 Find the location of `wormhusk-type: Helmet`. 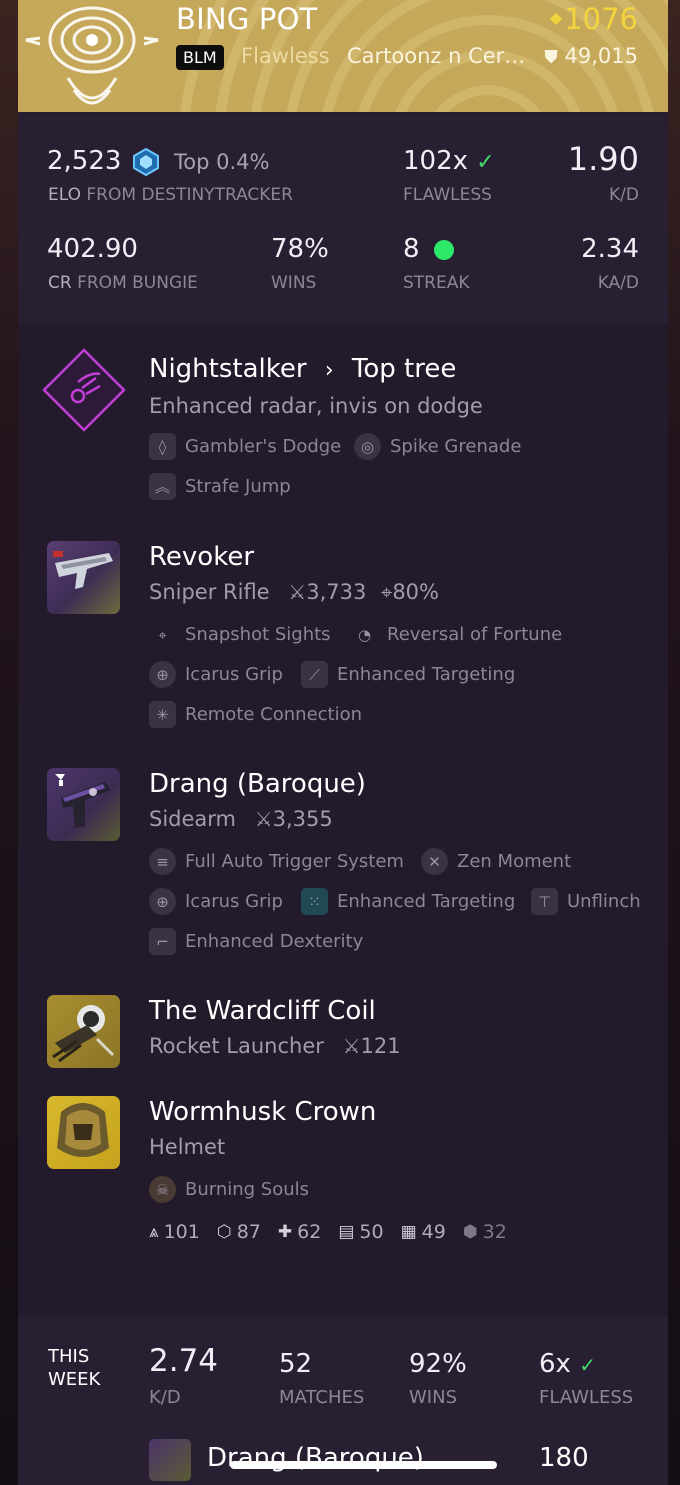

wormhusk-type: Helmet is located at coordinates (187, 1147).